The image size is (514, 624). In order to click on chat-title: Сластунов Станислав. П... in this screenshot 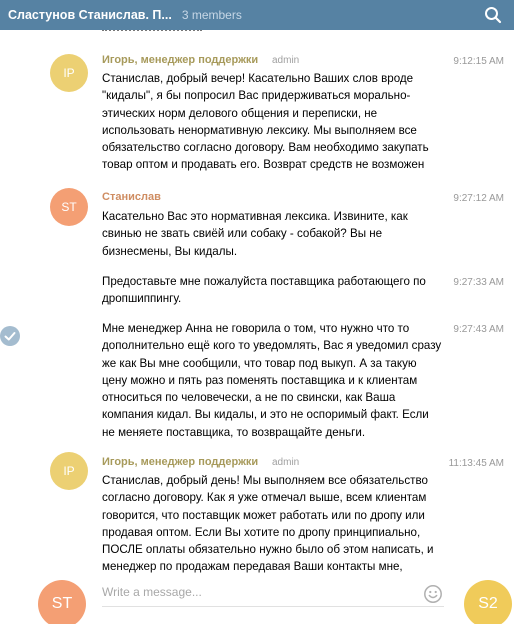, I will do `click(90, 15)`.